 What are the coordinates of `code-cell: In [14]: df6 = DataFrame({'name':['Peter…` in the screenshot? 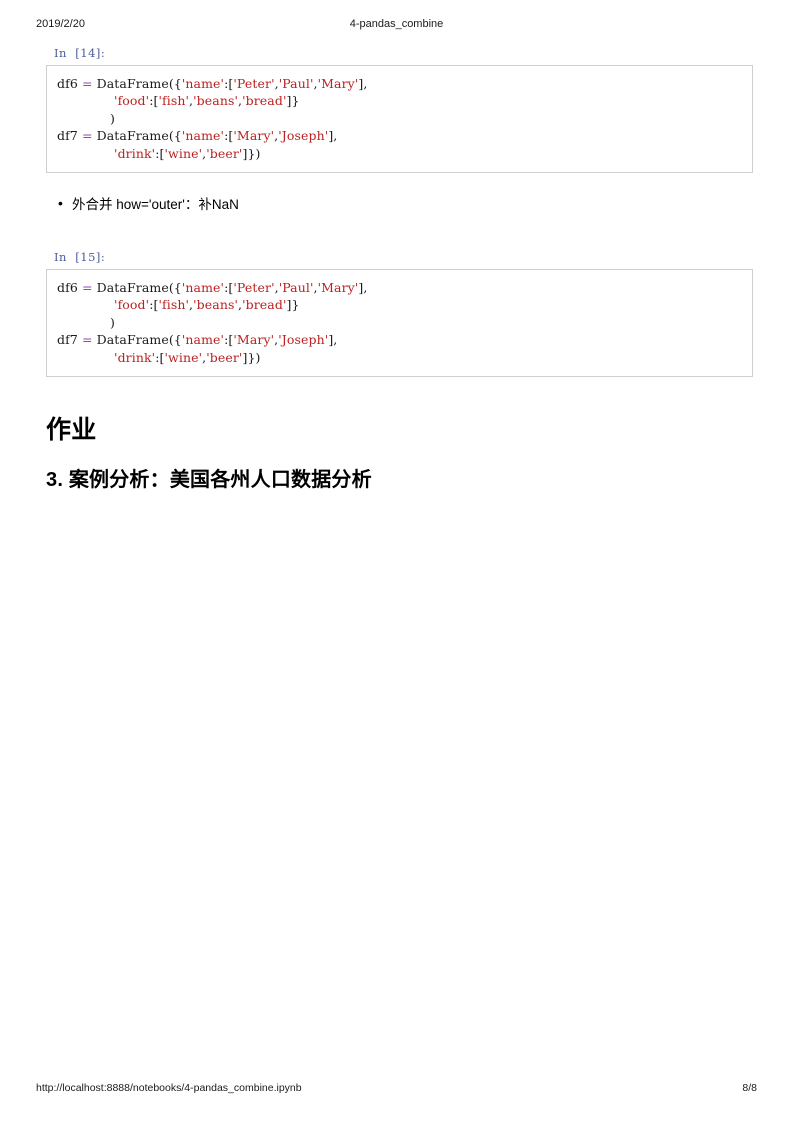 It's located at (399, 110).